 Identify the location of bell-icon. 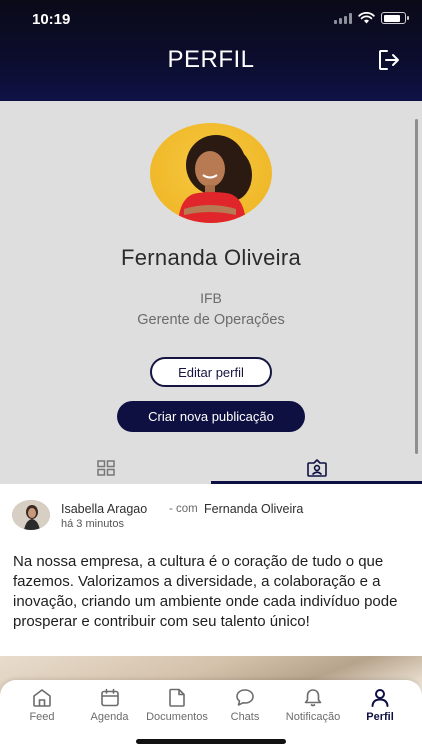
(313, 698).